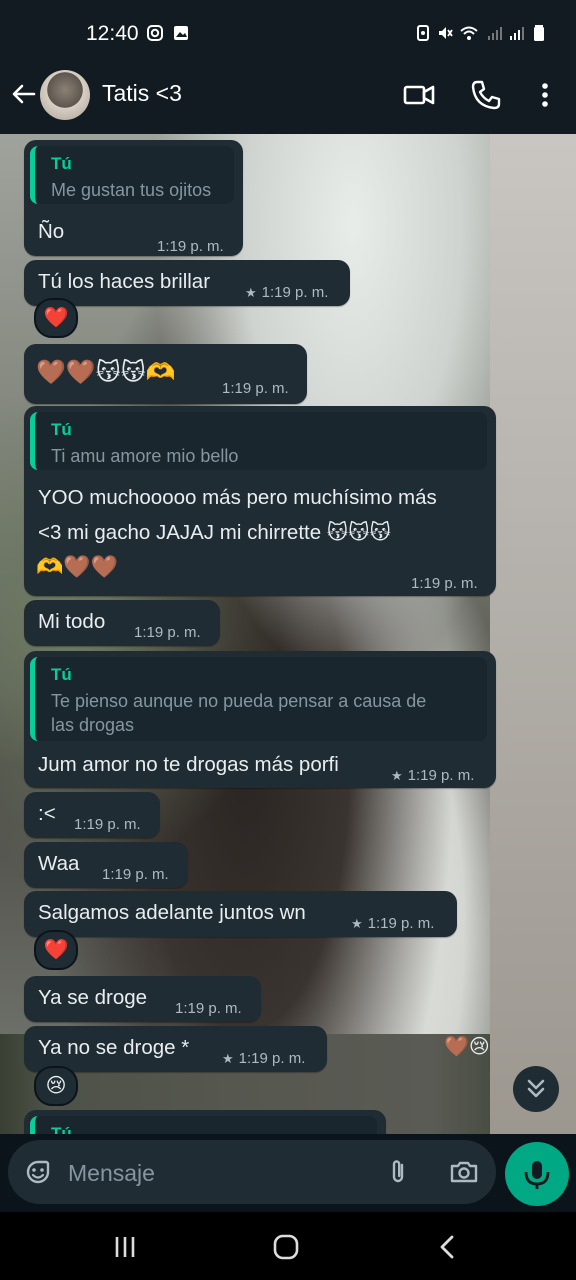 Image resolution: width=576 pixels, height=1280 pixels. I want to click on message-bubble: :< 1:19 p. m., so click(92, 815).